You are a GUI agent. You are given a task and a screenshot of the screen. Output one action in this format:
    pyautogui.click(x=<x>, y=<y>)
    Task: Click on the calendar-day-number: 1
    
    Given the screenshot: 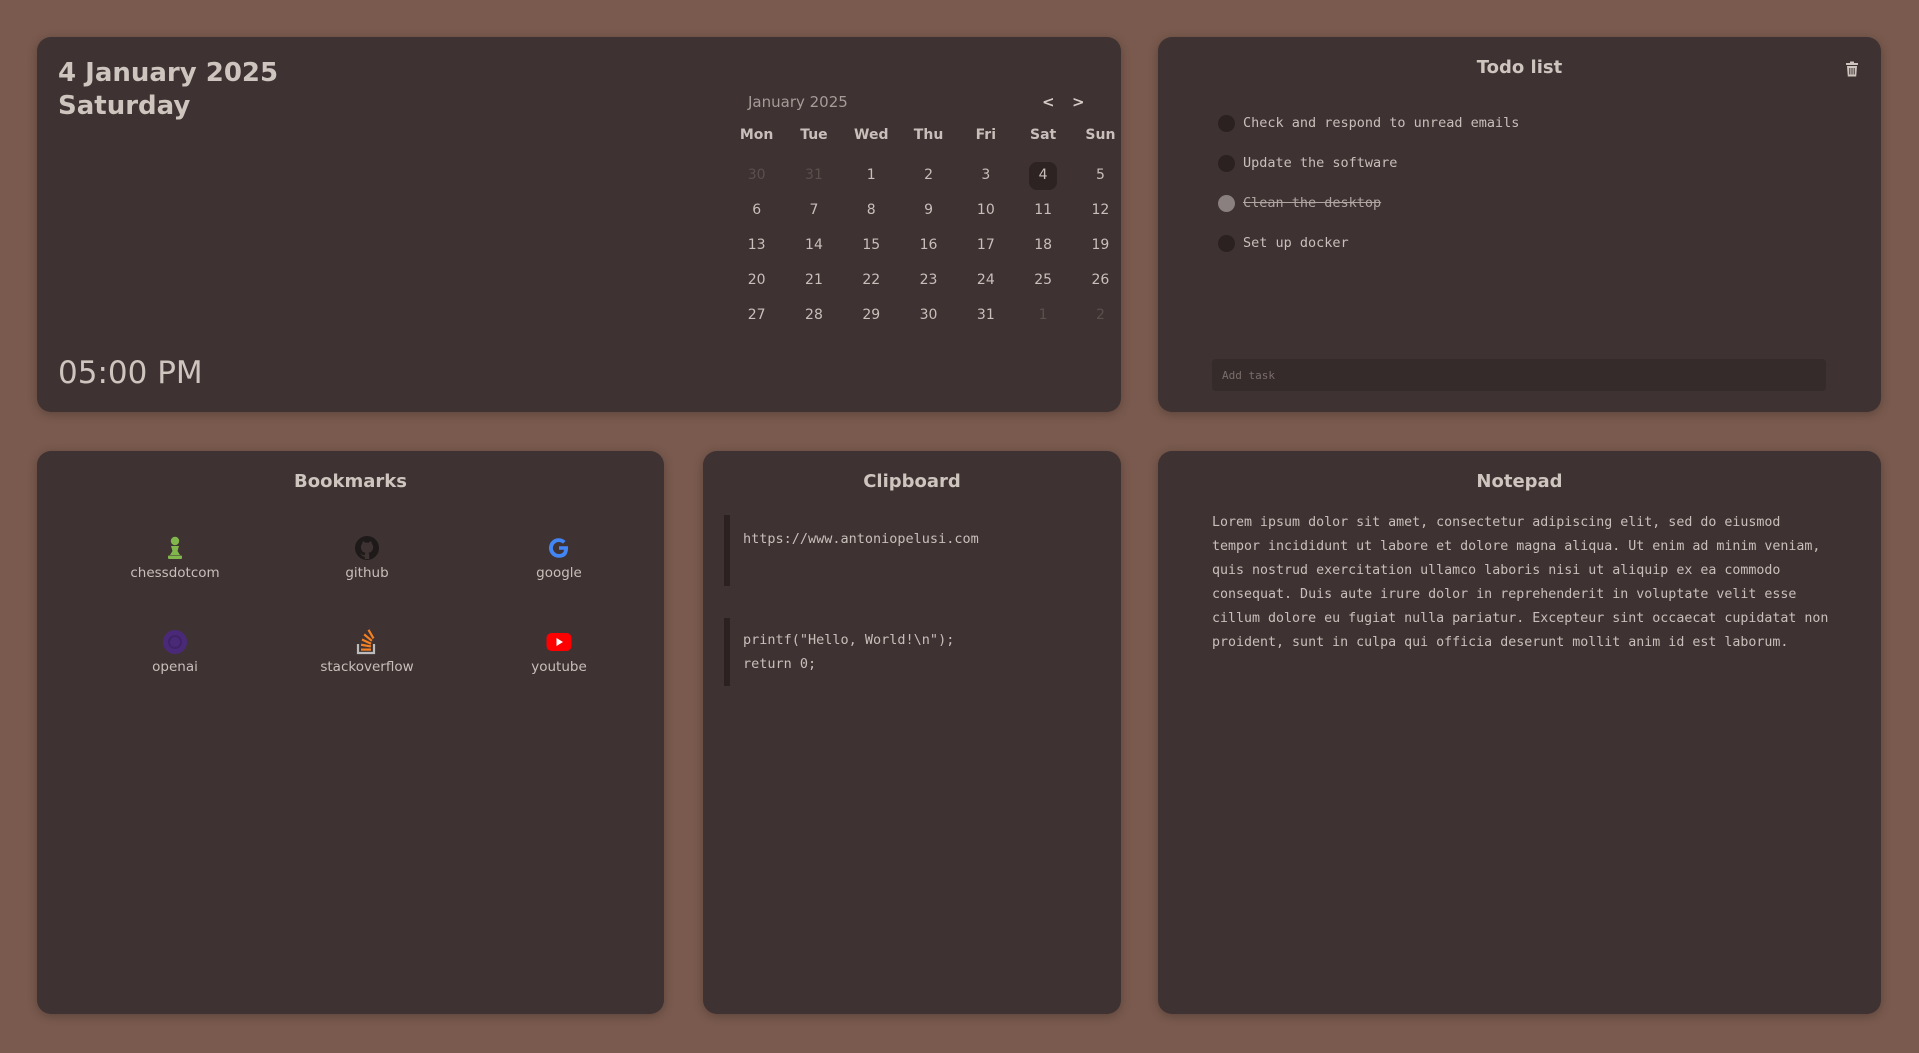 What is the action you would take?
    pyautogui.click(x=1043, y=315)
    